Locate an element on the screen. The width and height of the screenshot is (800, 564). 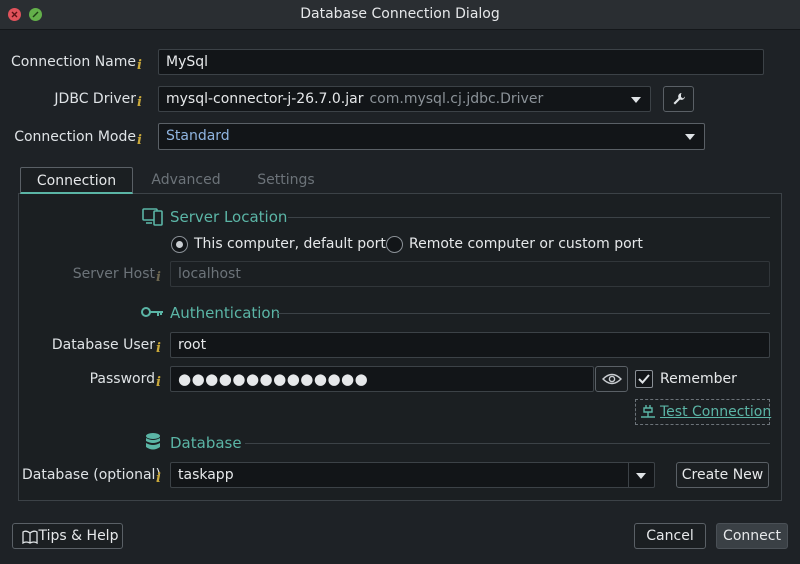
database-user-input: root is located at coordinates (470, 345).